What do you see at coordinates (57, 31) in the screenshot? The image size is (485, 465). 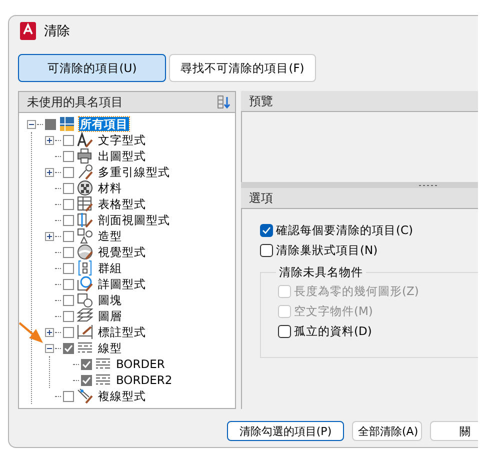 I see `window-title: 清除` at bounding box center [57, 31].